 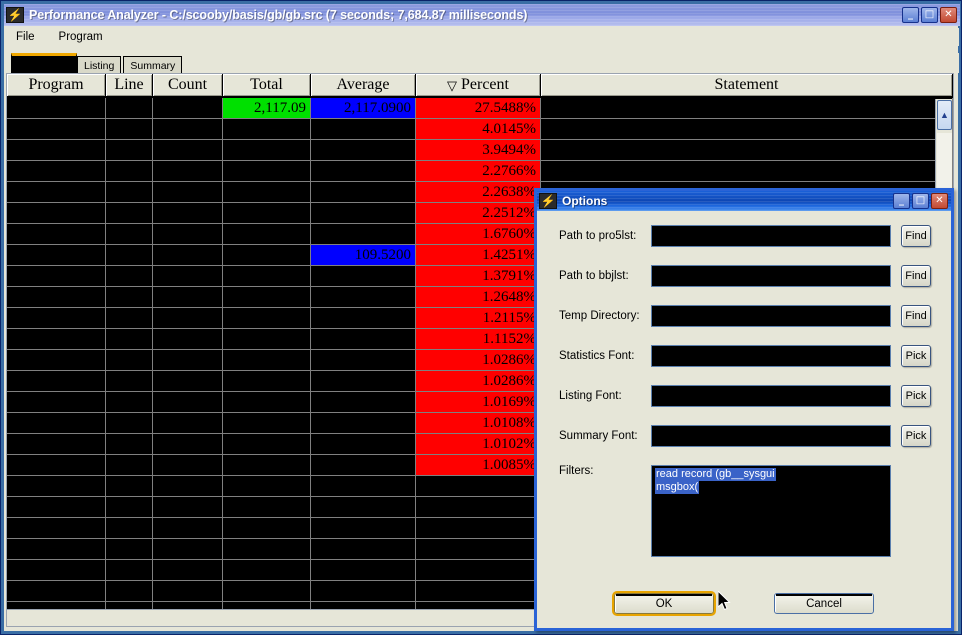 I want to click on listing-font-input, so click(x=771, y=396).